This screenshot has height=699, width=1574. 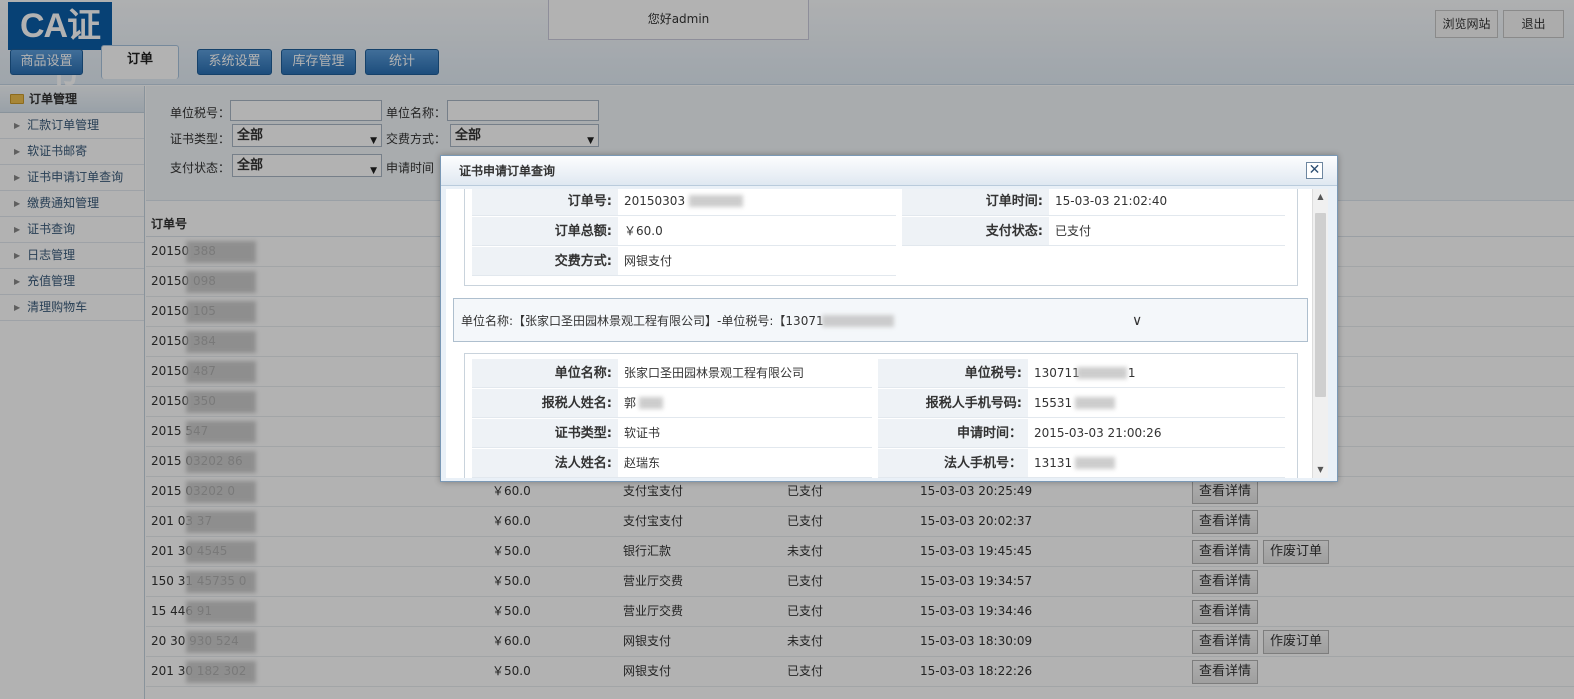 What do you see at coordinates (1137, 321) in the screenshot?
I see `chevron-down-icon: ∨` at bounding box center [1137, 321].